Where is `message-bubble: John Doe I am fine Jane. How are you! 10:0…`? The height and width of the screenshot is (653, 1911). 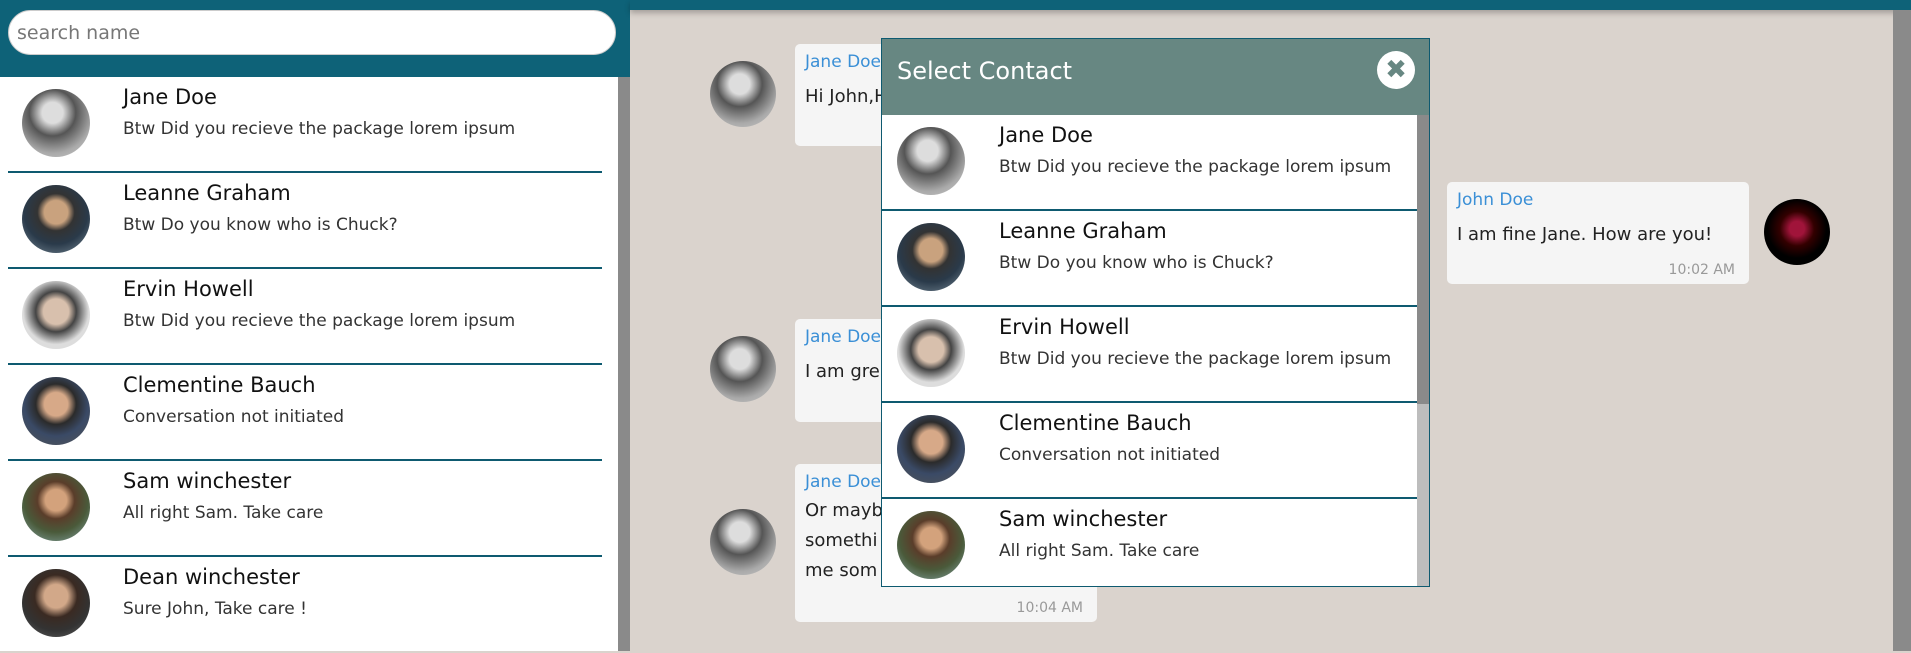 message-bubble: John Doe I am fine Jane. How are you! 10:0… is located at coordinates (1598, 233).